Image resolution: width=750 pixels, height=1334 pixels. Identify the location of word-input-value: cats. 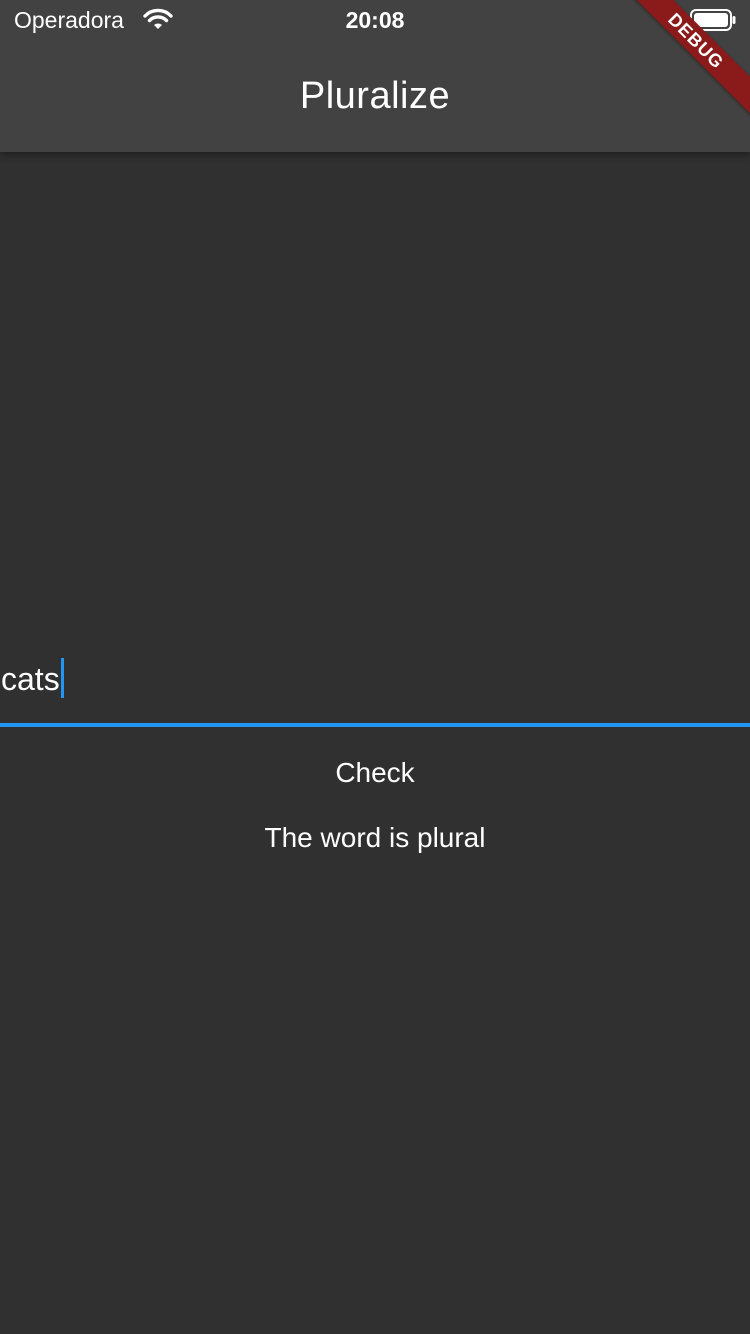
(30, 679).